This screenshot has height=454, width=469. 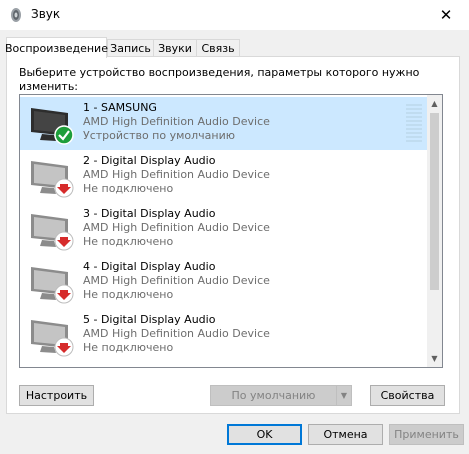 What do you see at coordinates (414, 124) in the screenshot?
I see `volume-meter` at bounding box center [414, 124].